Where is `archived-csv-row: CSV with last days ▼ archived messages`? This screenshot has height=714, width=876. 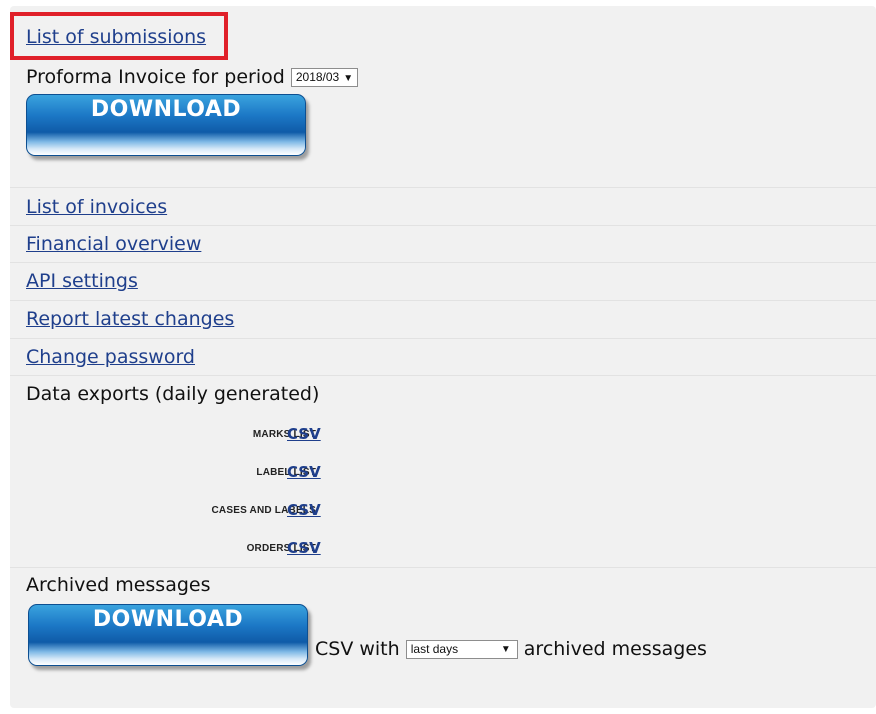 archived-csv-row: CSV with last days ▼ archived messages is located at coordinates (595, 649).